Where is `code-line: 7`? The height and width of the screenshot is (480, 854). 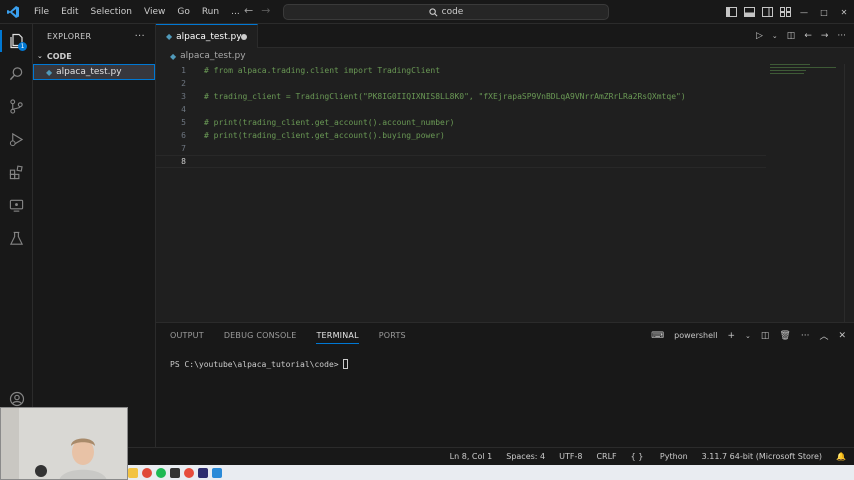 code-line: 7 is located at coordinates (461, 148).